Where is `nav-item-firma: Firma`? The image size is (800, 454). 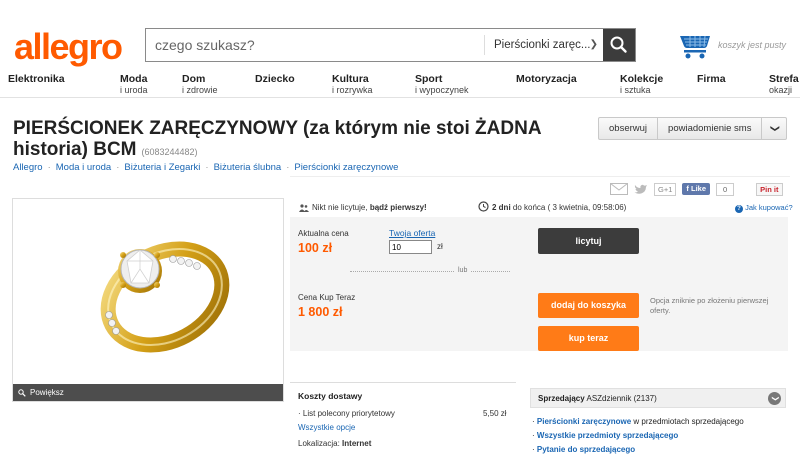
nav-item-firma: Firma is located at coordinates (711, 79).